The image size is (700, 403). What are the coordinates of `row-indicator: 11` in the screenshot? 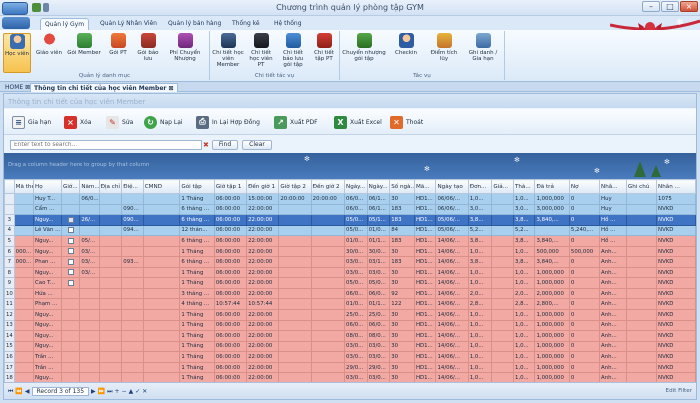 It's located at (9, 304).